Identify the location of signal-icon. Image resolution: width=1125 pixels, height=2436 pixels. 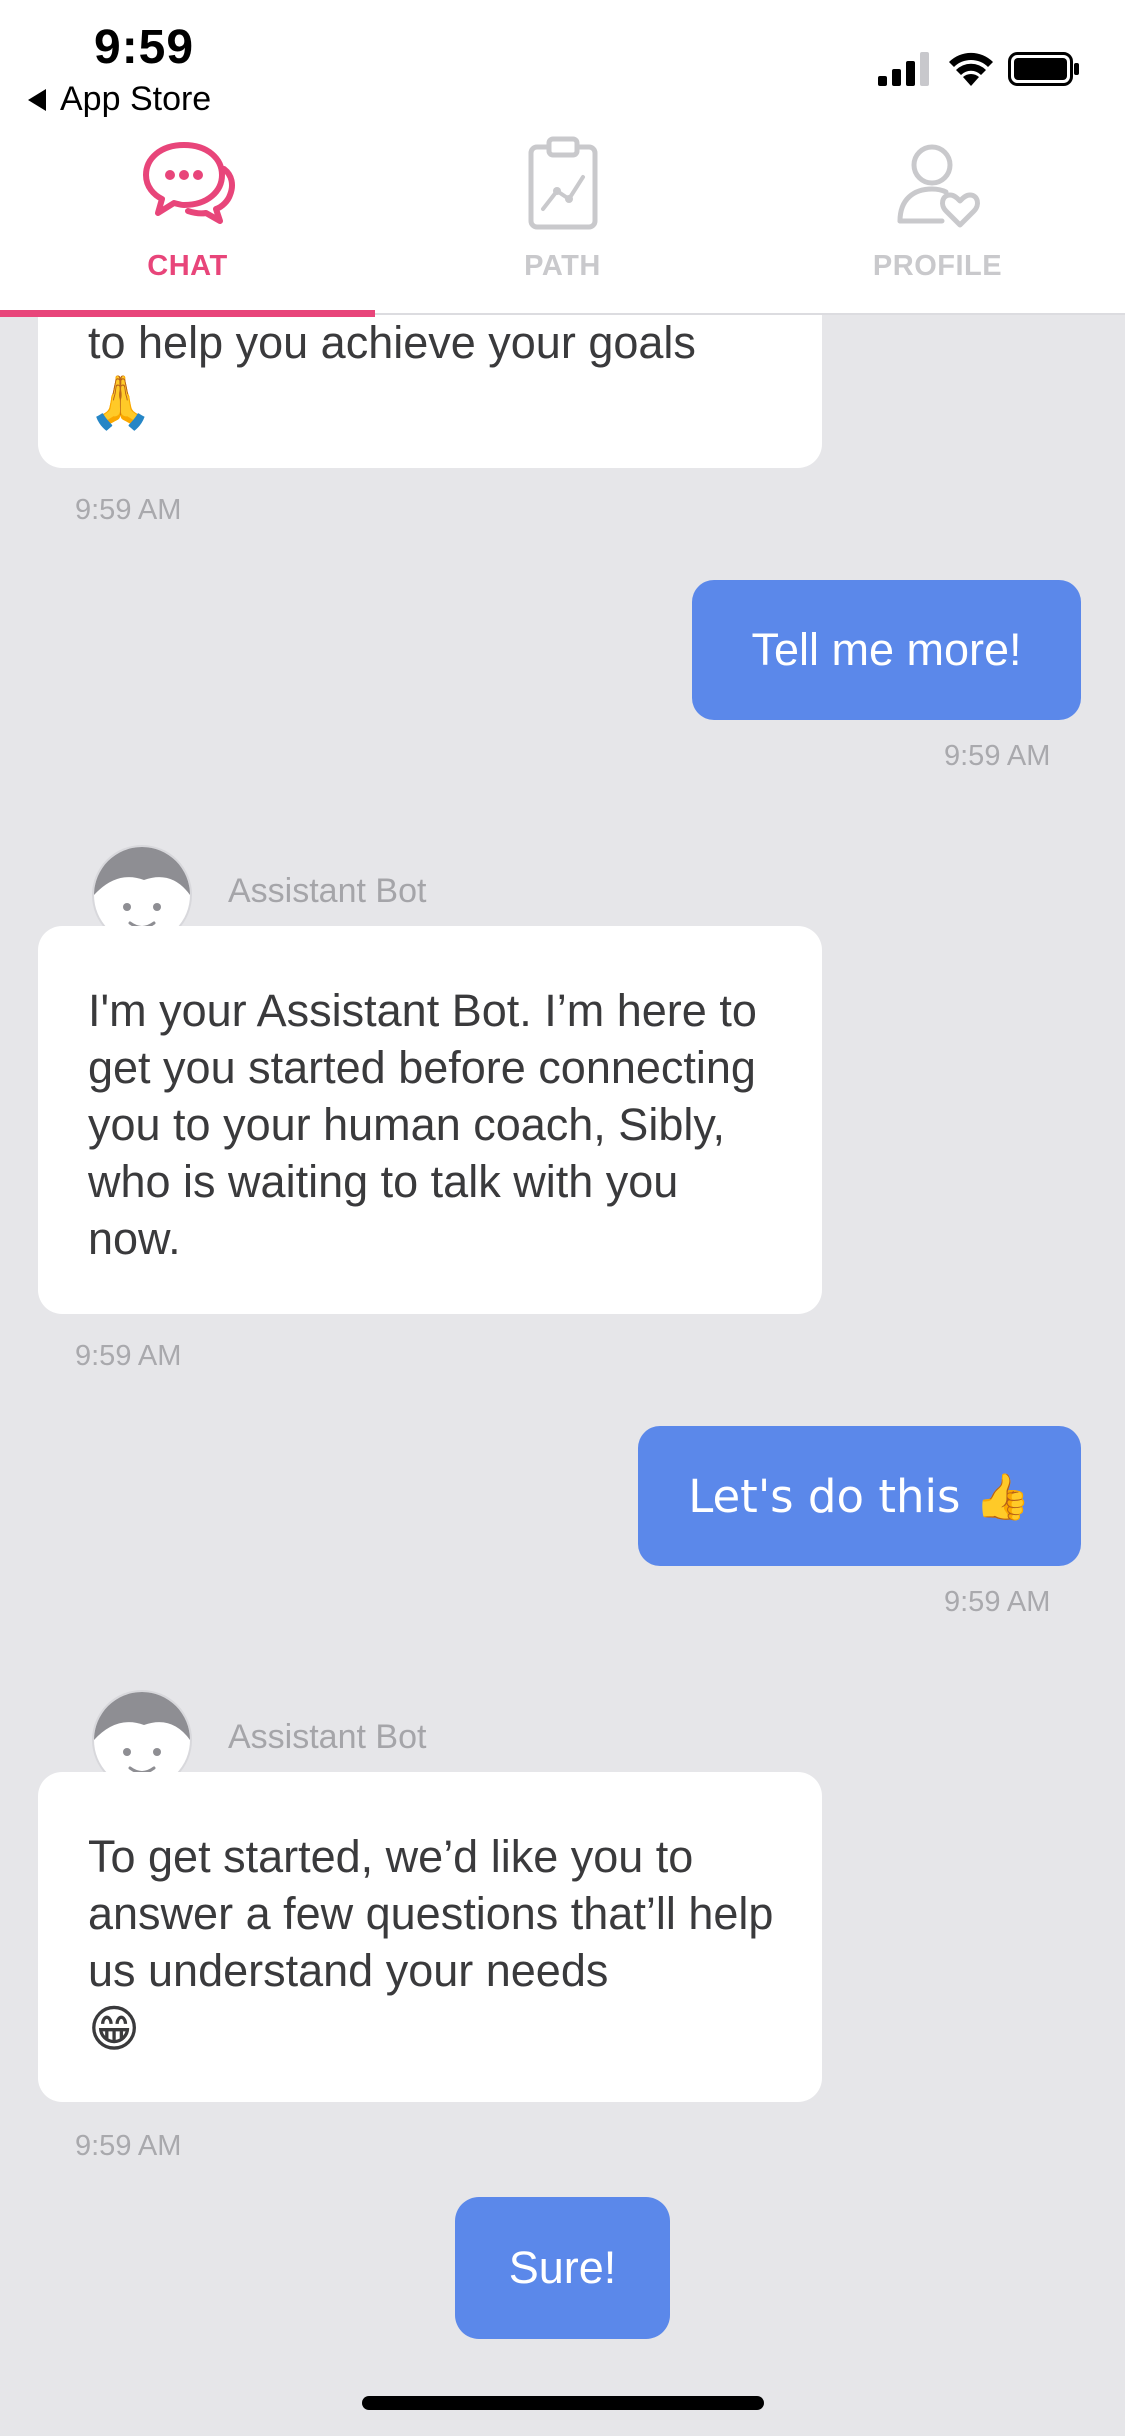
(903, 69).